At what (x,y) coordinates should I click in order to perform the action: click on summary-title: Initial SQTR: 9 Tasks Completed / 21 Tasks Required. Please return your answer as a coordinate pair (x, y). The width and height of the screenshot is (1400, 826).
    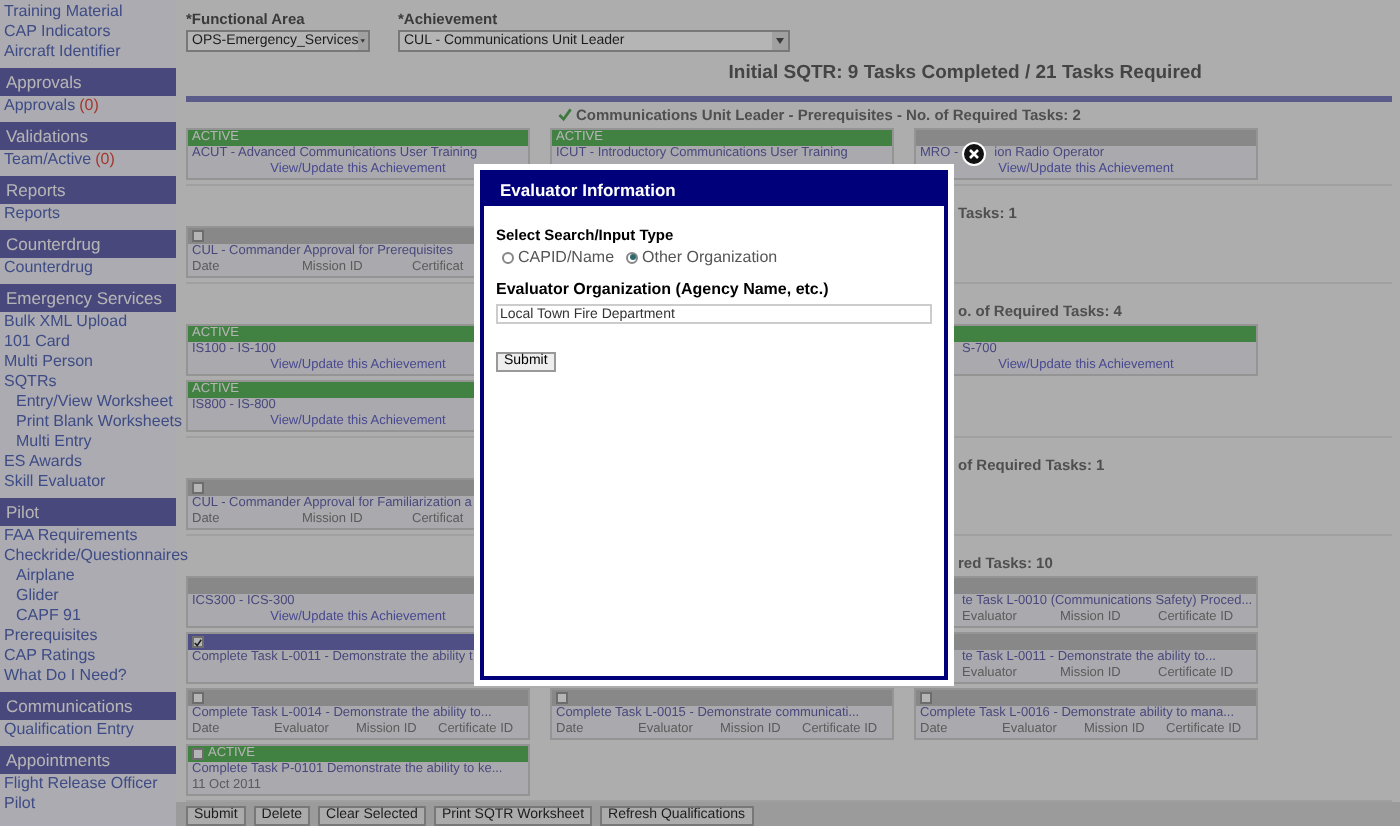
    Looking at the image, I should click on (965, 73).